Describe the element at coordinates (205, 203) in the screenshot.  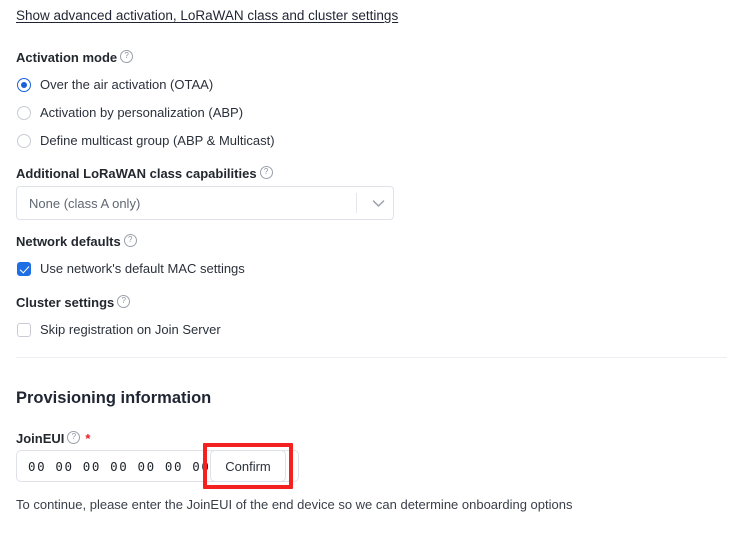
I see `class-capabilities-select: None (class A only)` at that location.